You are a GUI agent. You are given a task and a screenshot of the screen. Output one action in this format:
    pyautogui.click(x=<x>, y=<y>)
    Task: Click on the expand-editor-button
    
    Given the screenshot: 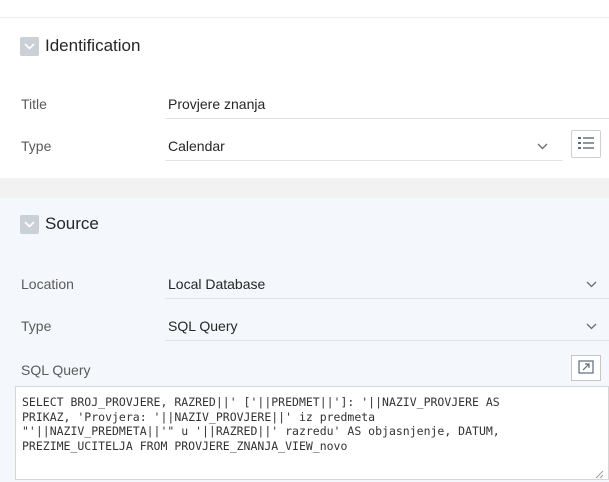 What is the action you would take?
    pyautogui.click(x=586, y=368)
    